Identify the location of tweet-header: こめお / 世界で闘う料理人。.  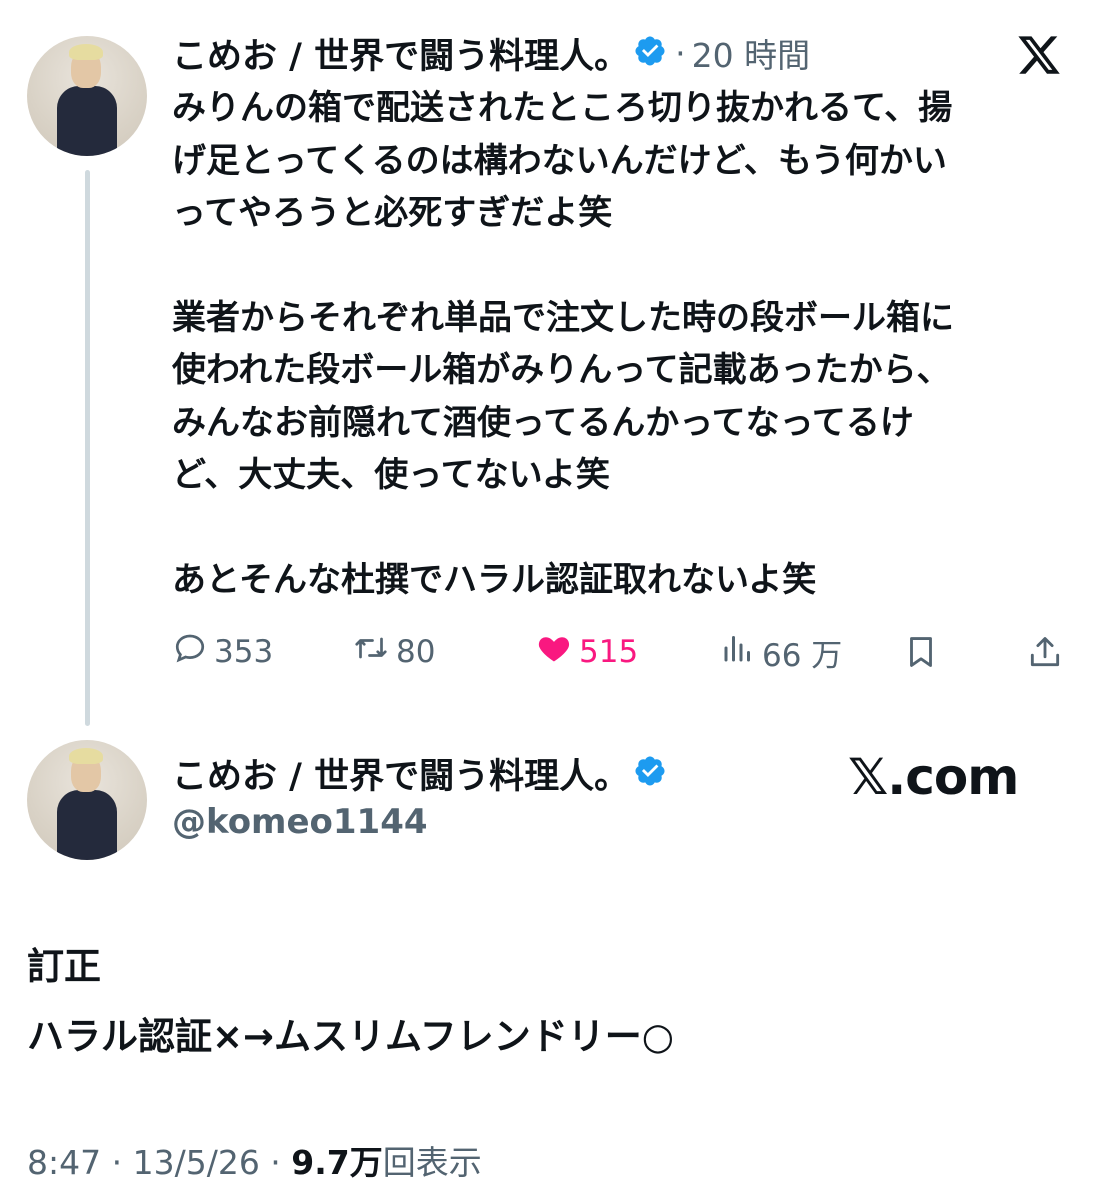
(419, 773).